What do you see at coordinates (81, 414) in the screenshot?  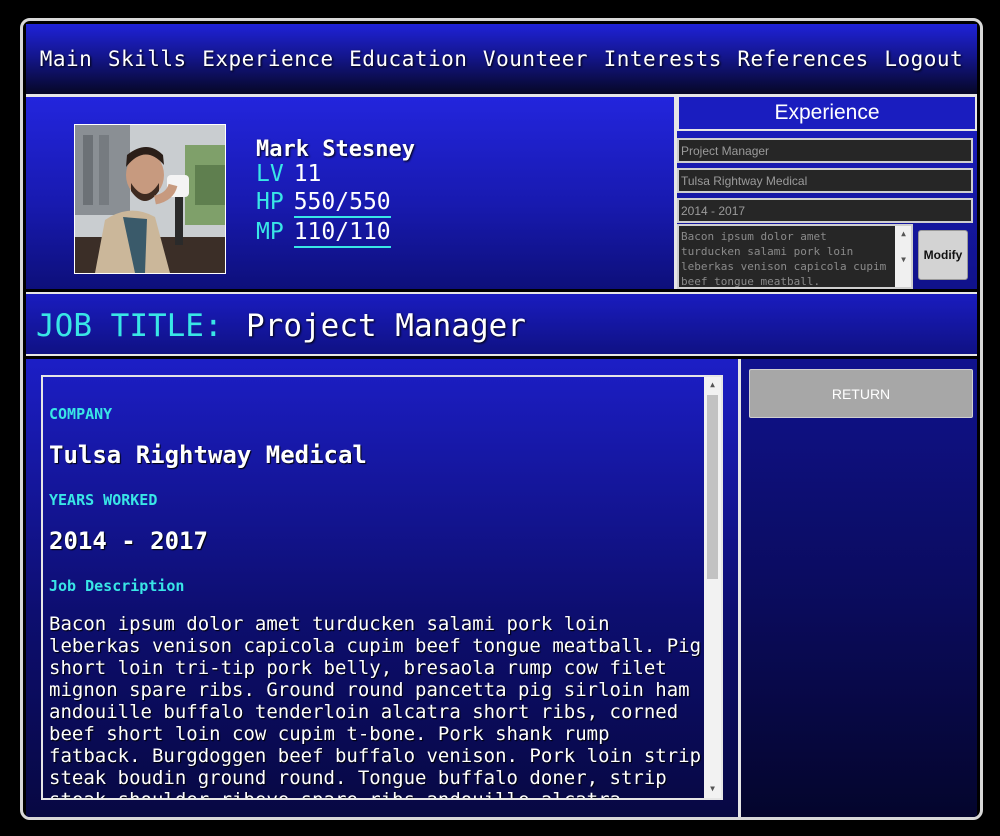 I see `company-label: COMPANY` at bounding box center [81, 414].